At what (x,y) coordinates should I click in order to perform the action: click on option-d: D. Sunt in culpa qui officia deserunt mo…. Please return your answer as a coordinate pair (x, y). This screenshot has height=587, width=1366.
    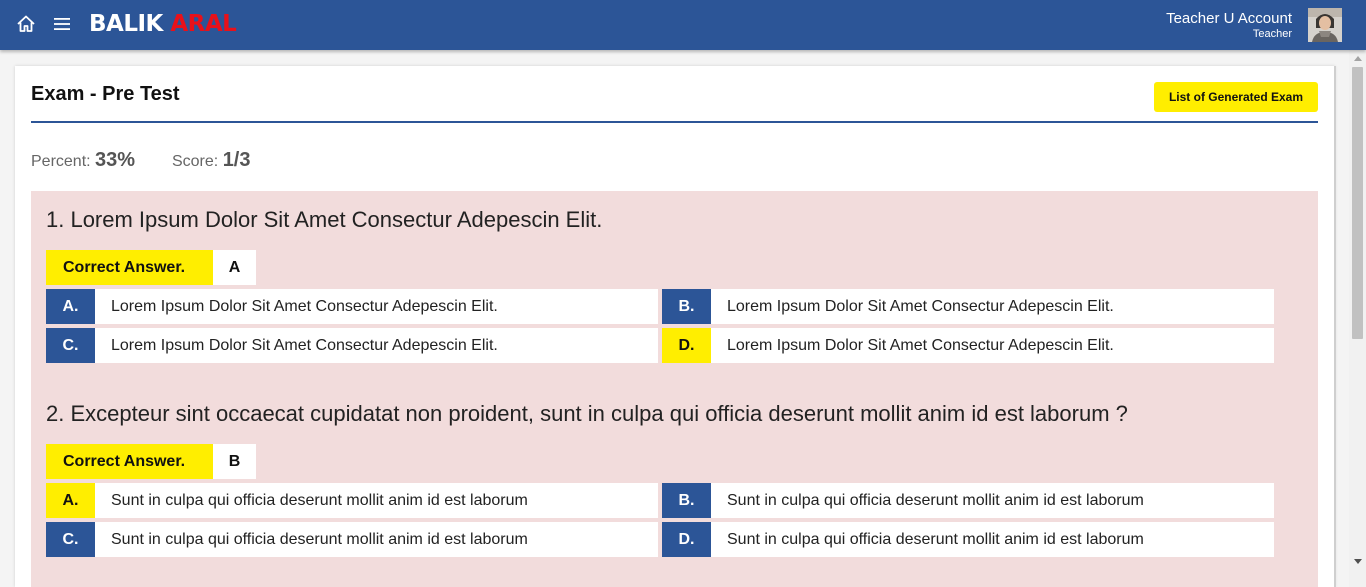
    Looking at the image, I should click on (968, 539).